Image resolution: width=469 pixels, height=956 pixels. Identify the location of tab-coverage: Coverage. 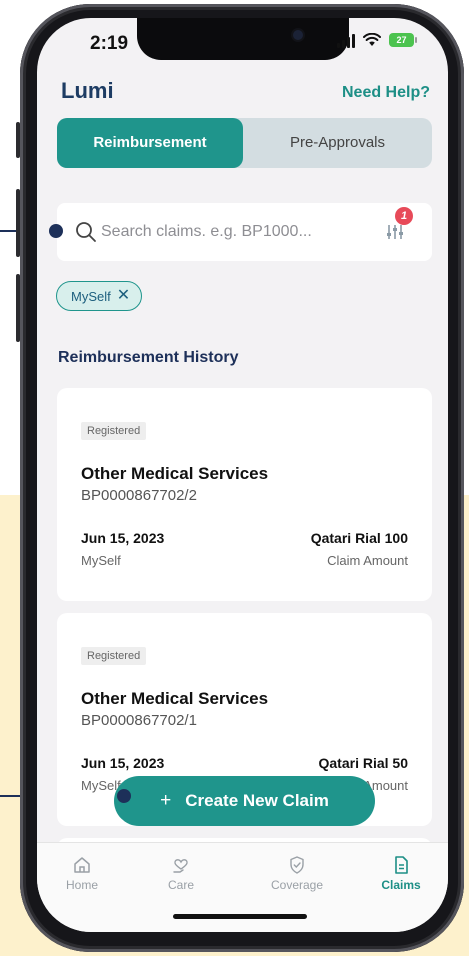
(297, 873).